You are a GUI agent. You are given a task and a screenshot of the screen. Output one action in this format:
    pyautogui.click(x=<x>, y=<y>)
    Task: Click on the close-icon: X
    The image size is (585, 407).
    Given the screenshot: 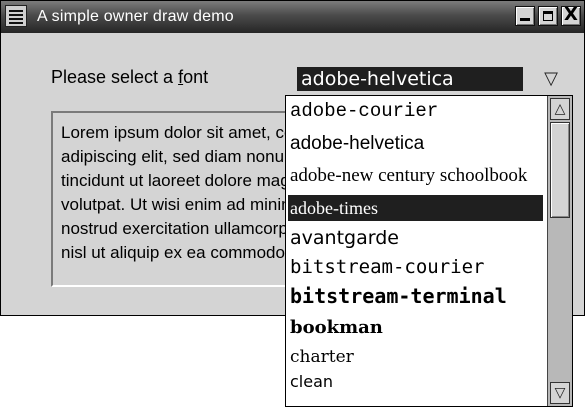 What is the action you would take?
    pyautogui.click(x=571, y=14)
    